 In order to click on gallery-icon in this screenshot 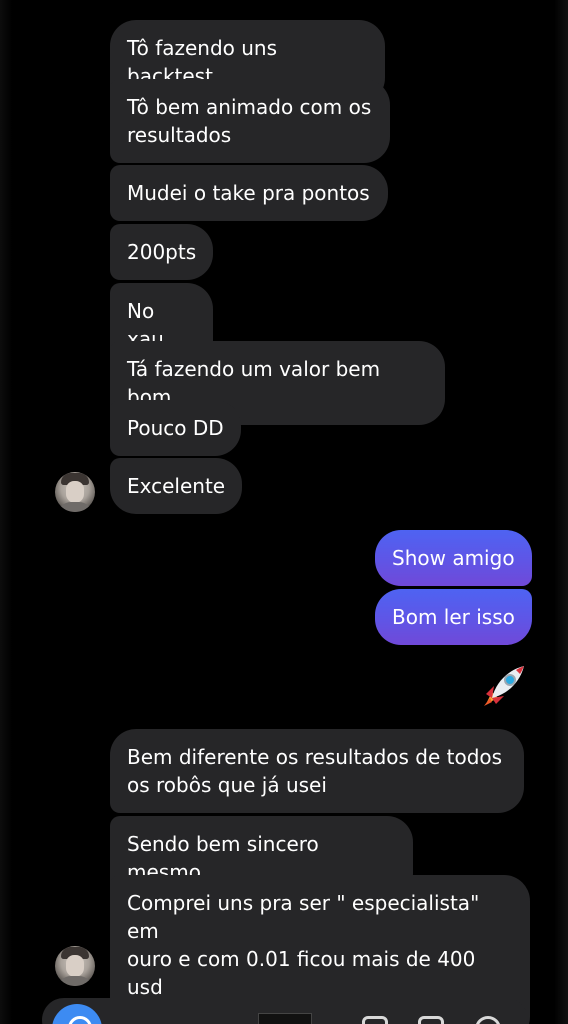, I will do `click(431, 1020)`.